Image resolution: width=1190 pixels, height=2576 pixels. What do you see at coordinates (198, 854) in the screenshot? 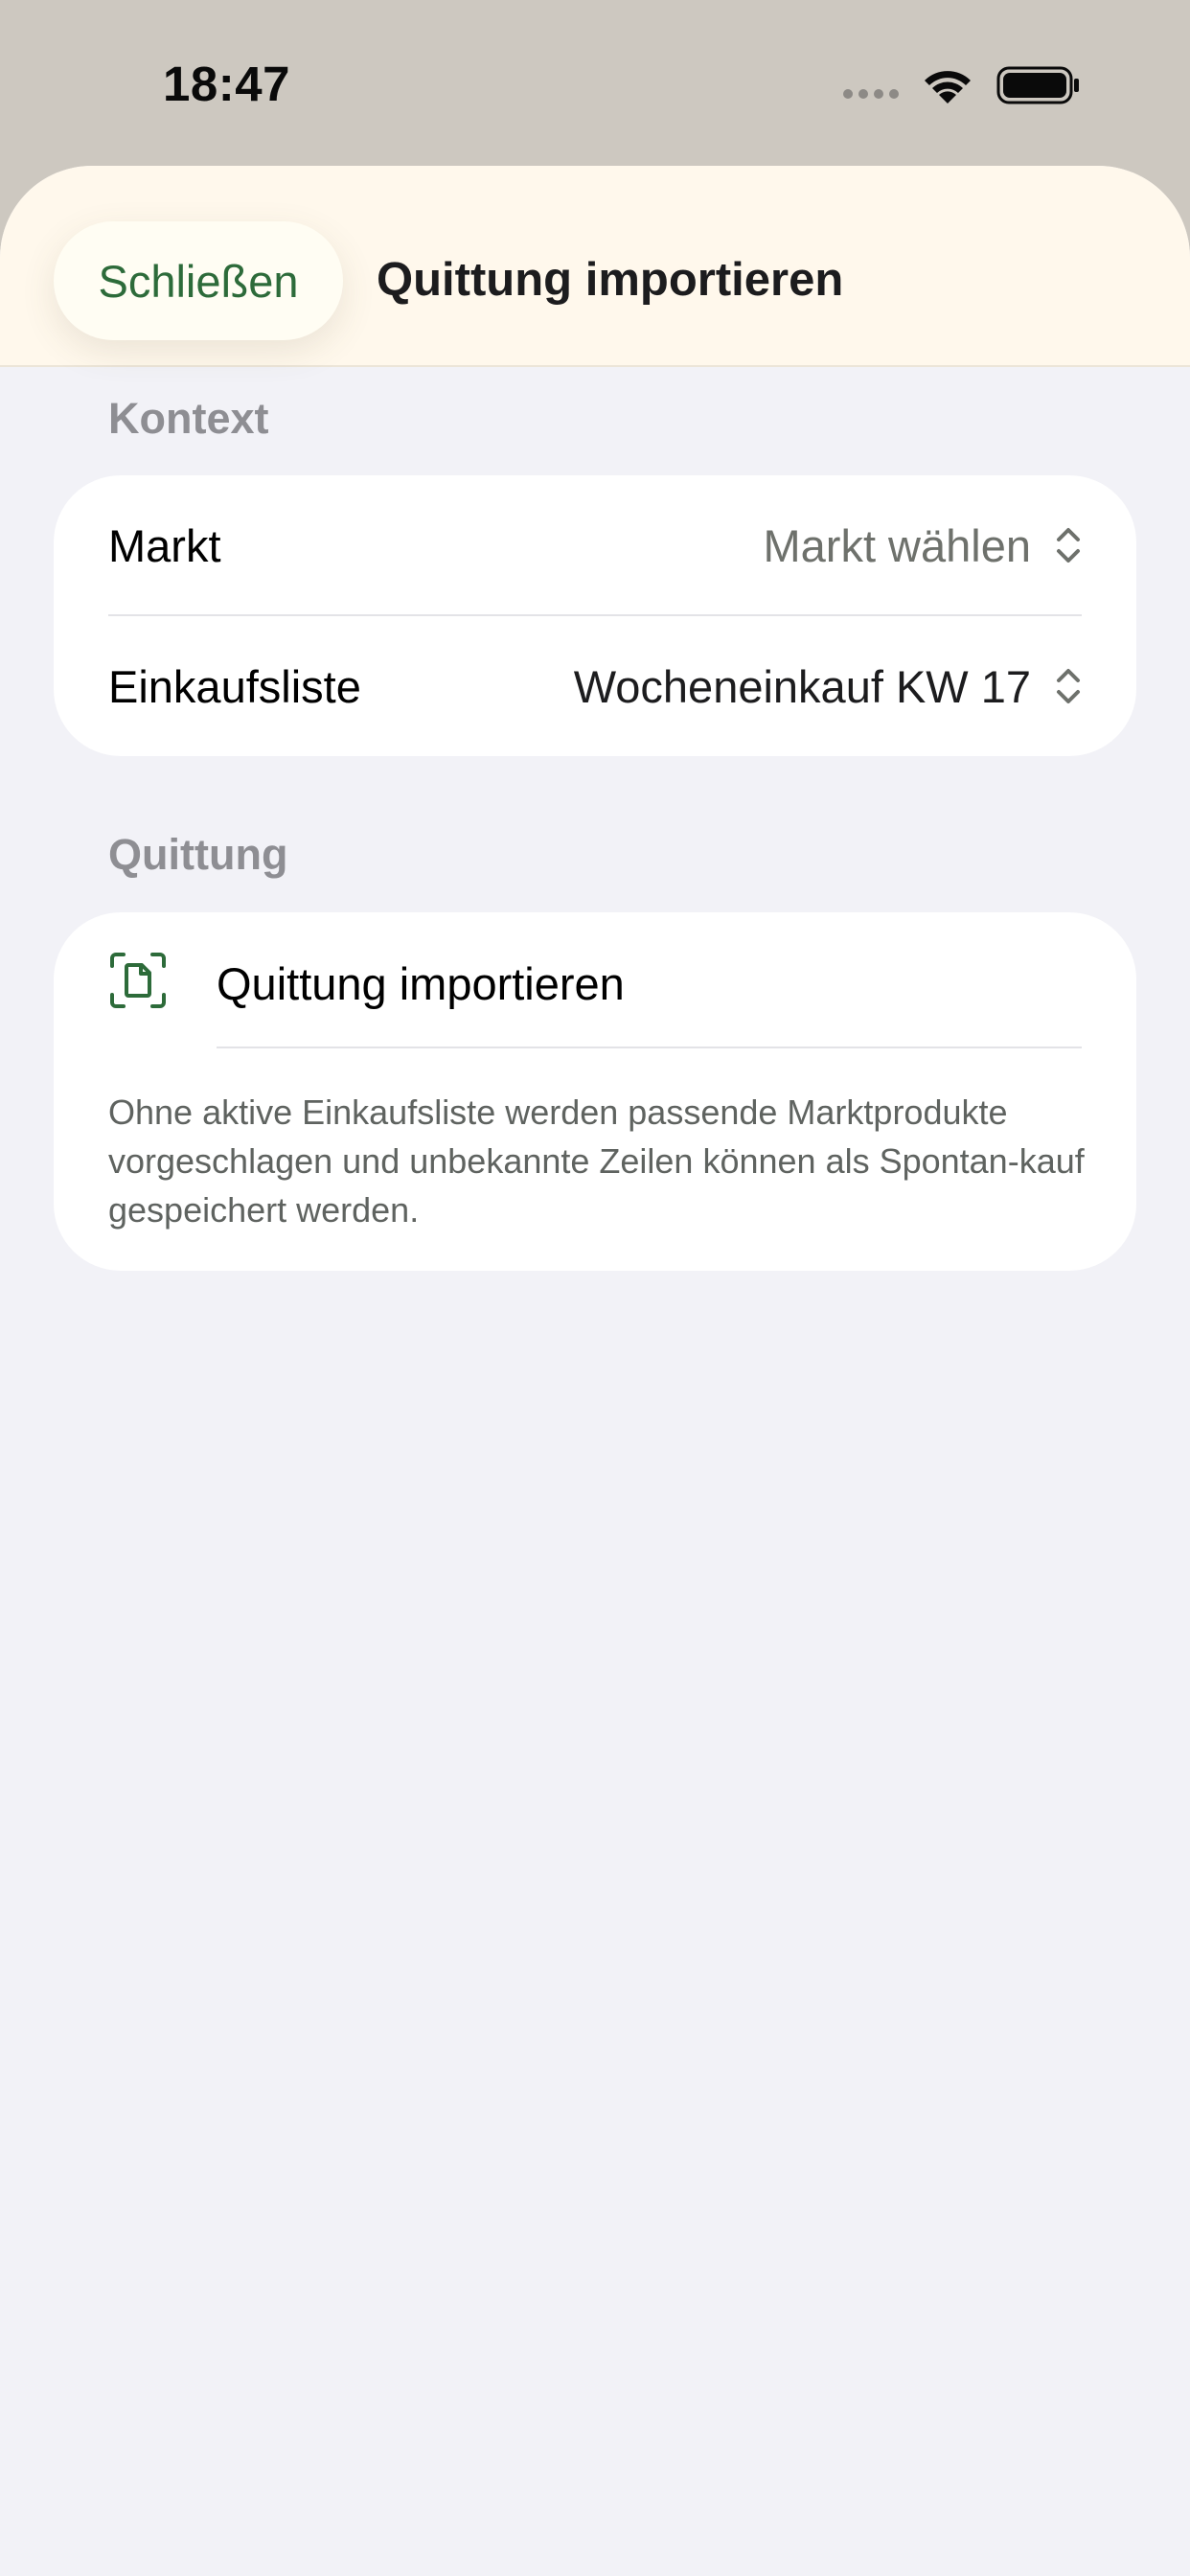
I see `section-header-receipt: Quittung` at bounding box center [198, 854].